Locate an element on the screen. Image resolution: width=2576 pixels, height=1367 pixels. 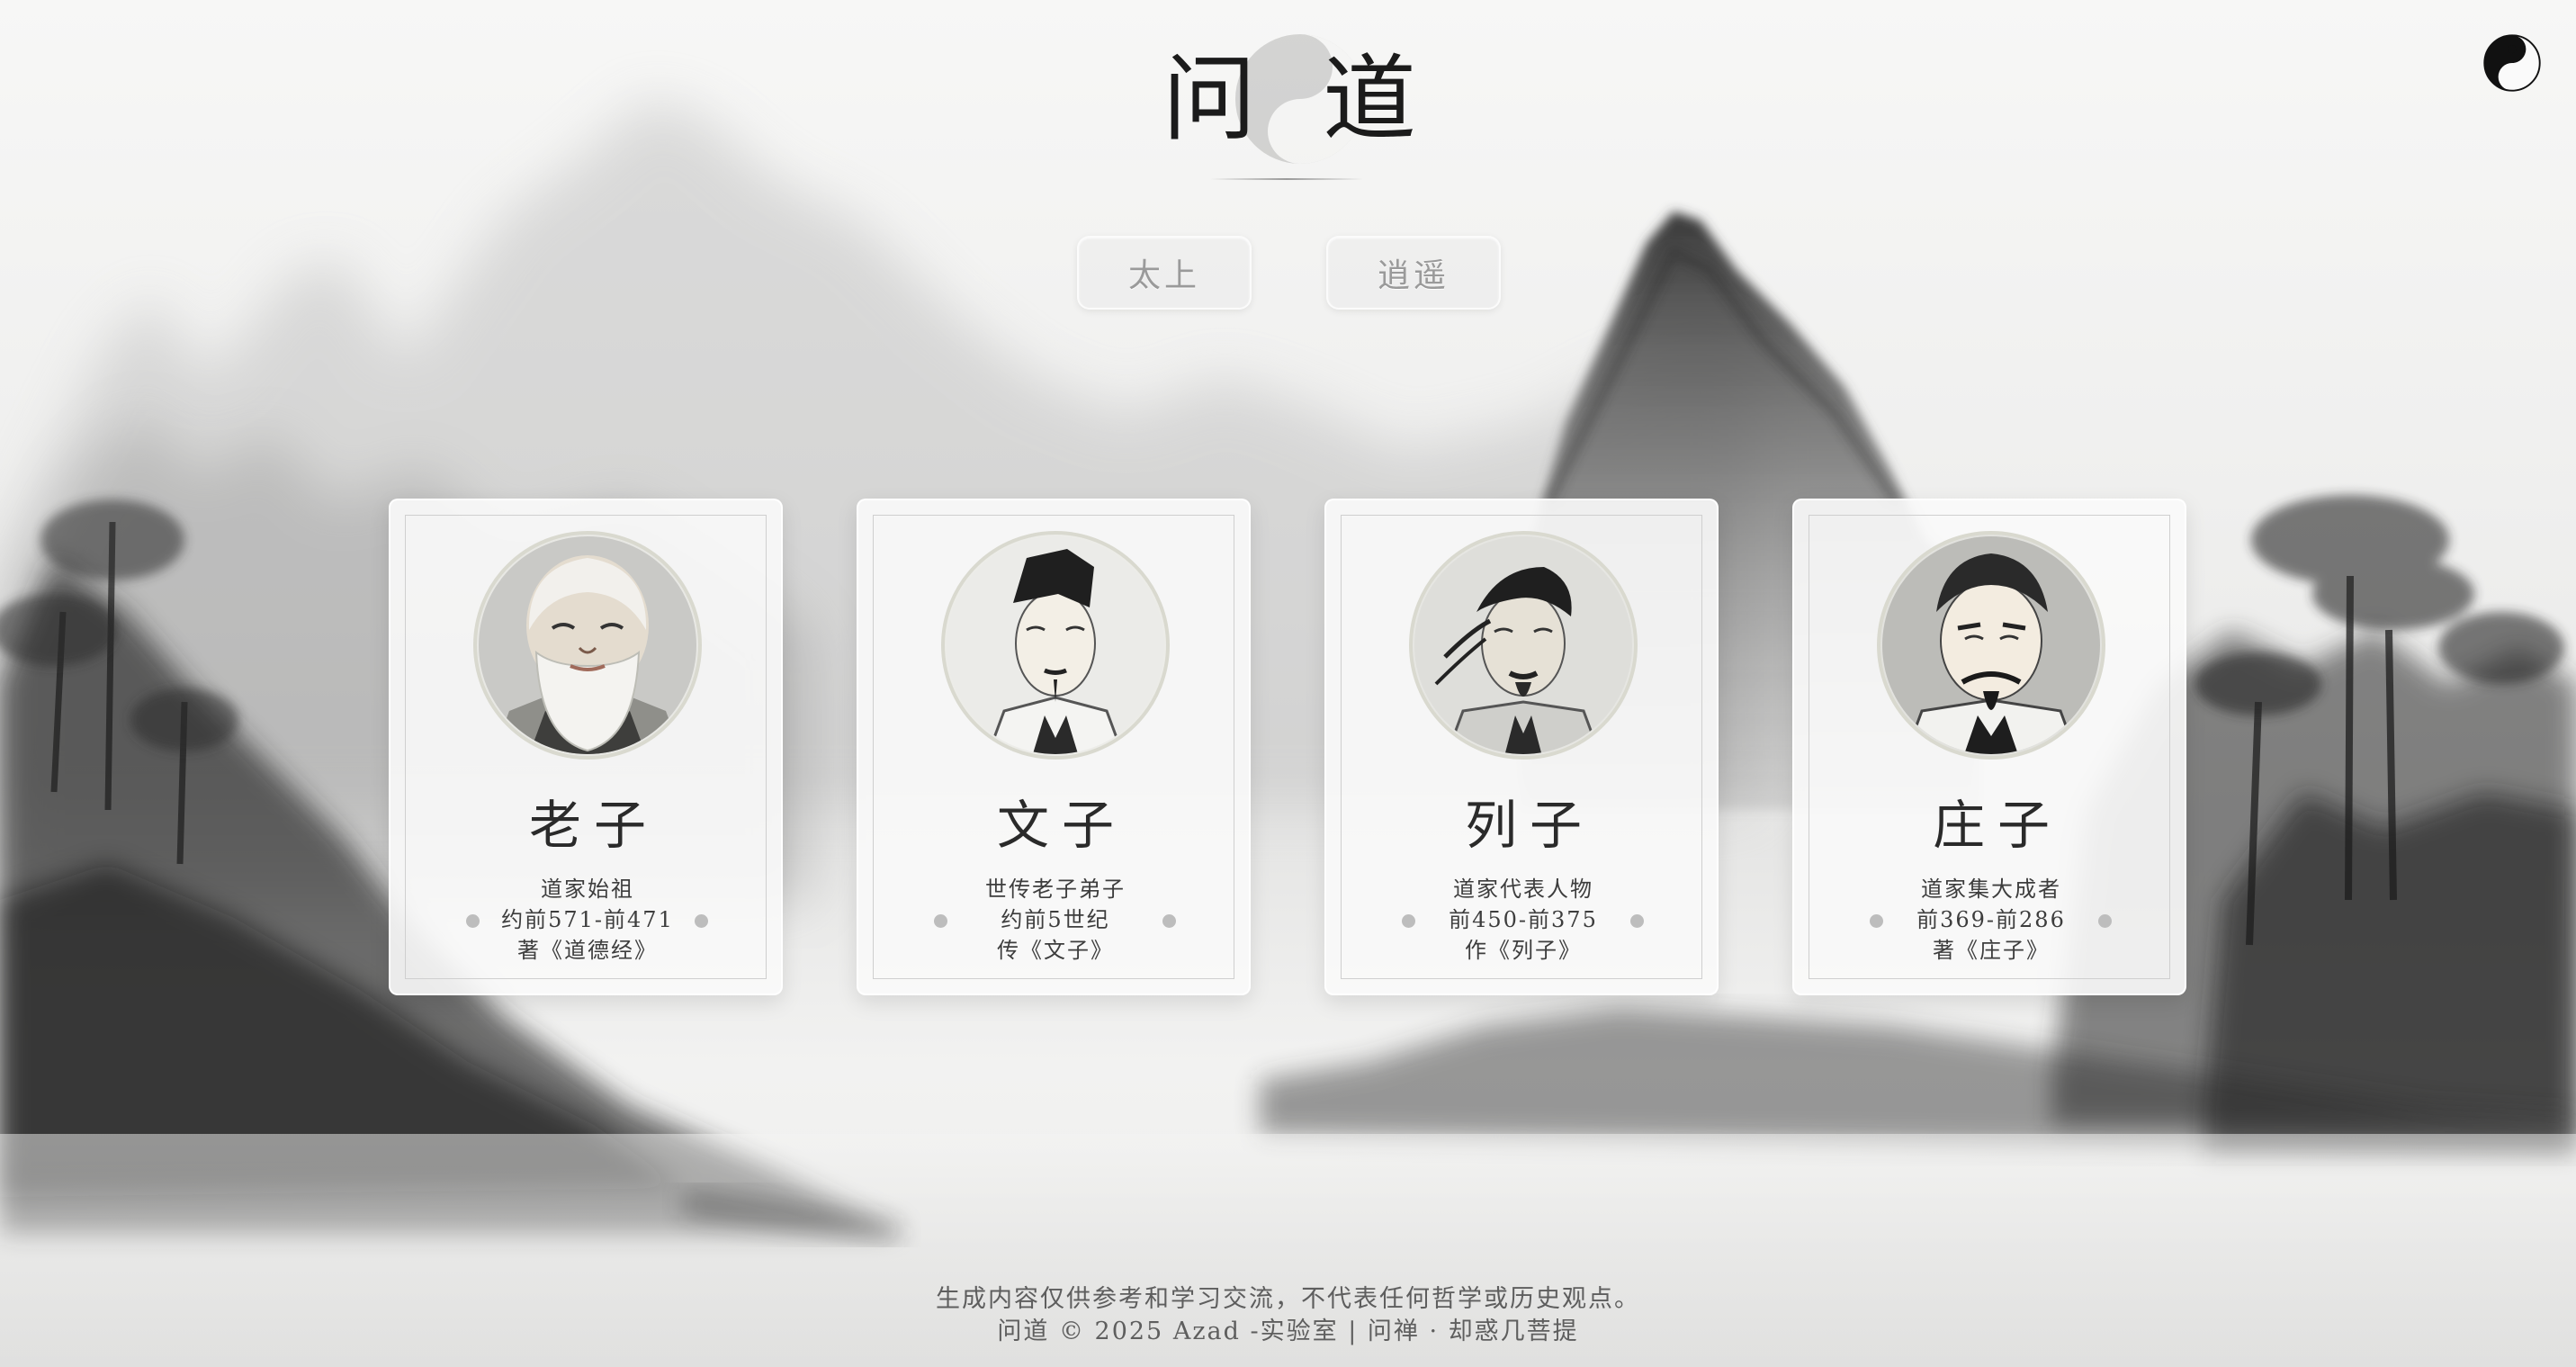
sage-name: 老子 is located at coordinates (594, 825).